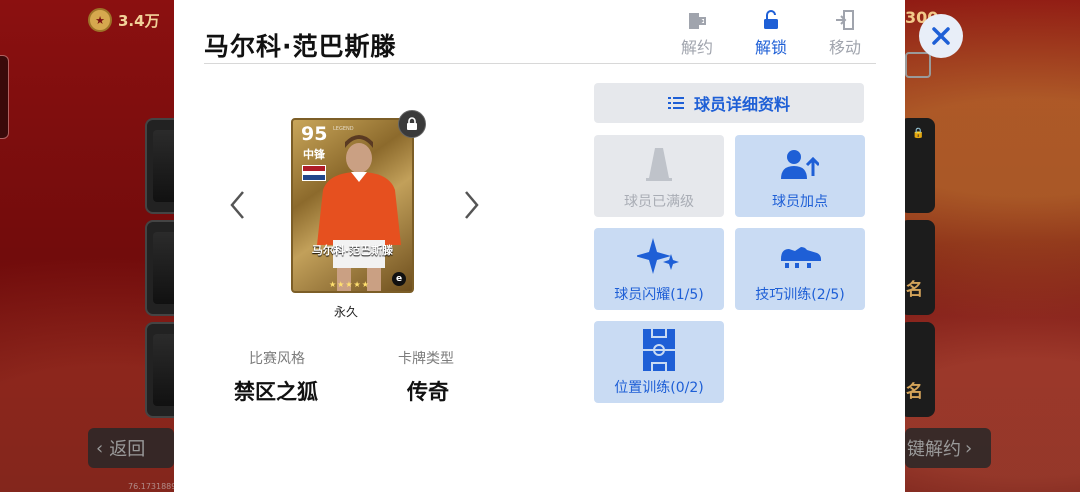  What do you see at coordinates (277, 359) in the screenshot?
I see `play-style-label: 比赛风格` at bounding box center [277, 359].